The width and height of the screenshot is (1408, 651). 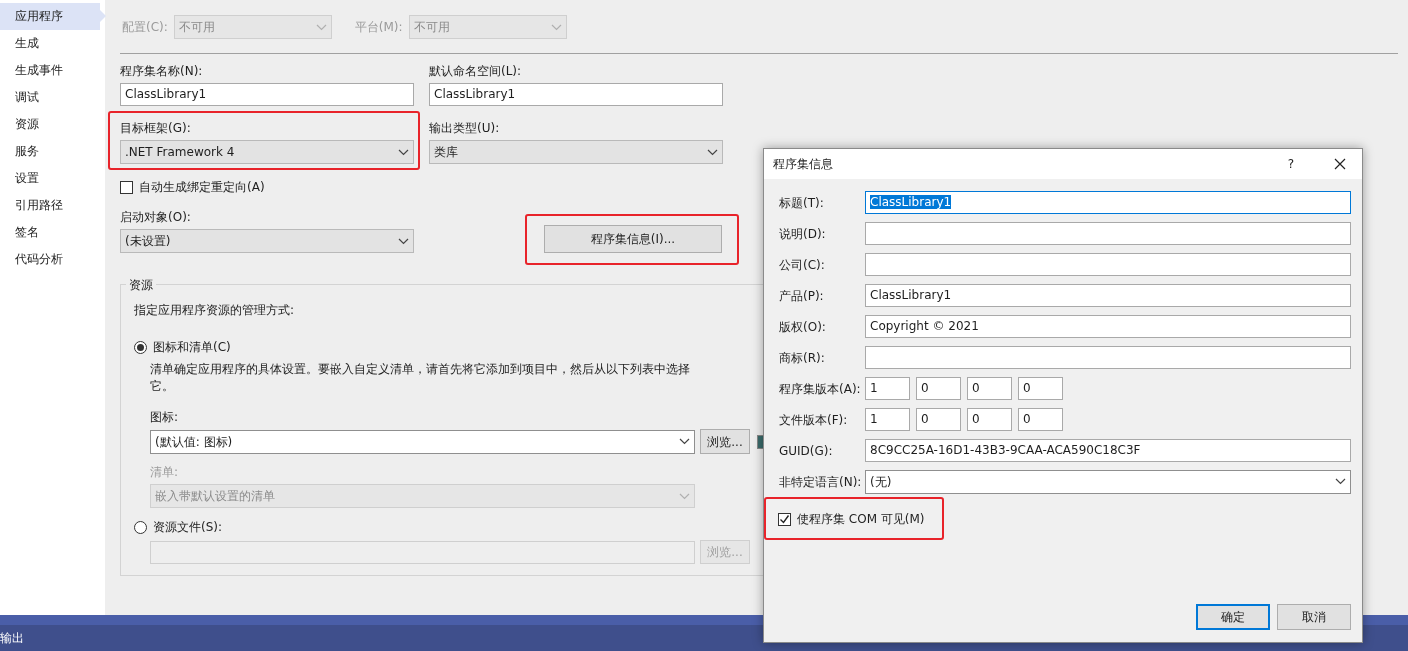 I want to click on text-field: 8C9CC25A-16D1-43B3-9CAA-ACA590C18C3F, so click(x=1108, y=450).